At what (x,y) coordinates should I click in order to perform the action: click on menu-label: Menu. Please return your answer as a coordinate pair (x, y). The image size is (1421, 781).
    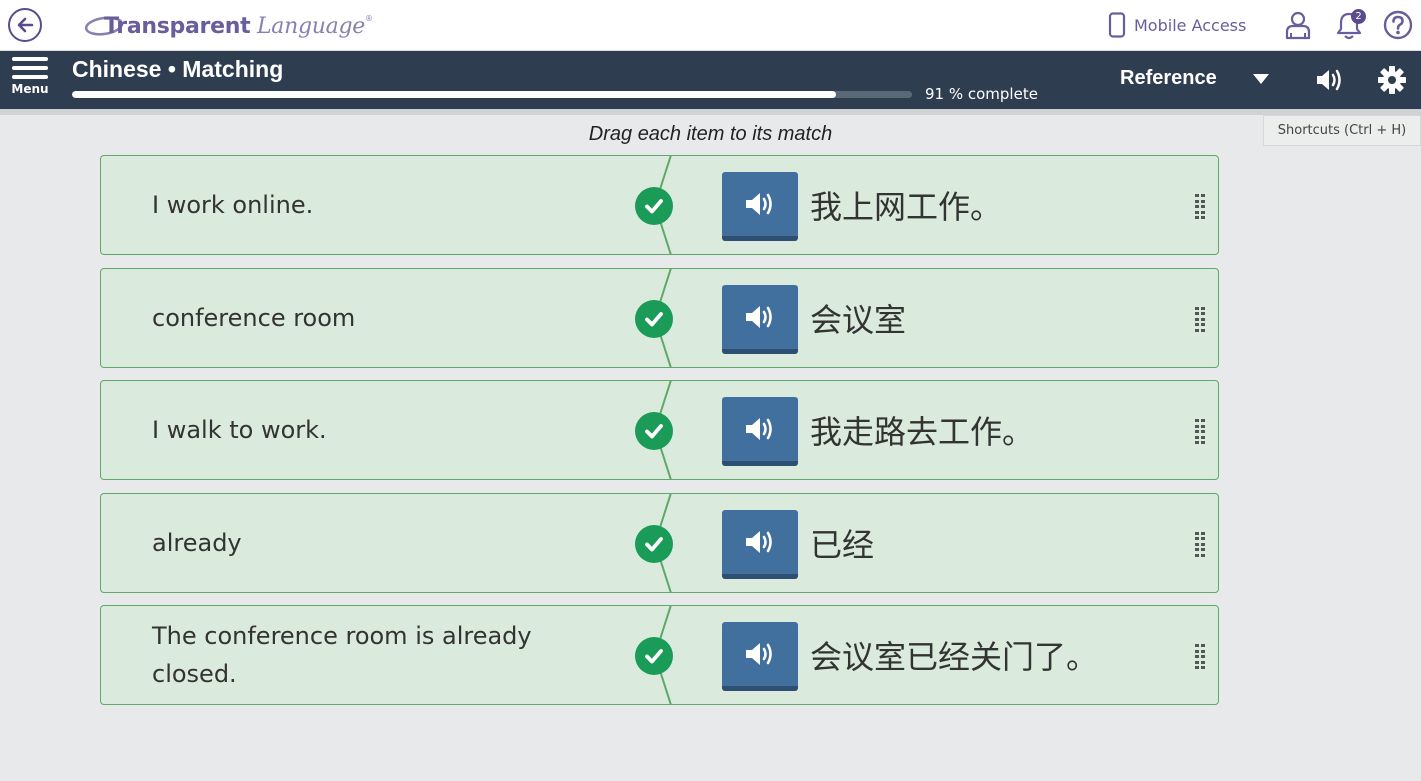
    Looking at the image, I should click on (30, 89).